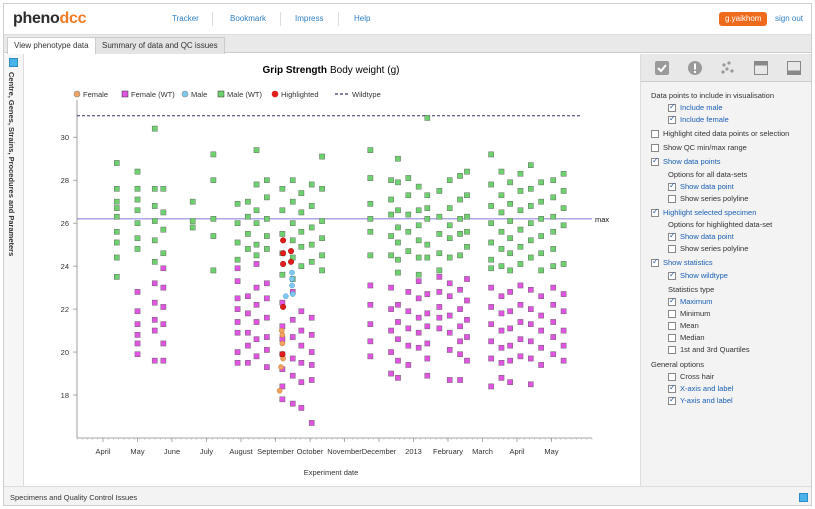 Image resolution: width=815 pixels, height=509 pixels. Describe the element at coordinates (602, 219) in the screenshot. I see `maximum-label: max` at that location.